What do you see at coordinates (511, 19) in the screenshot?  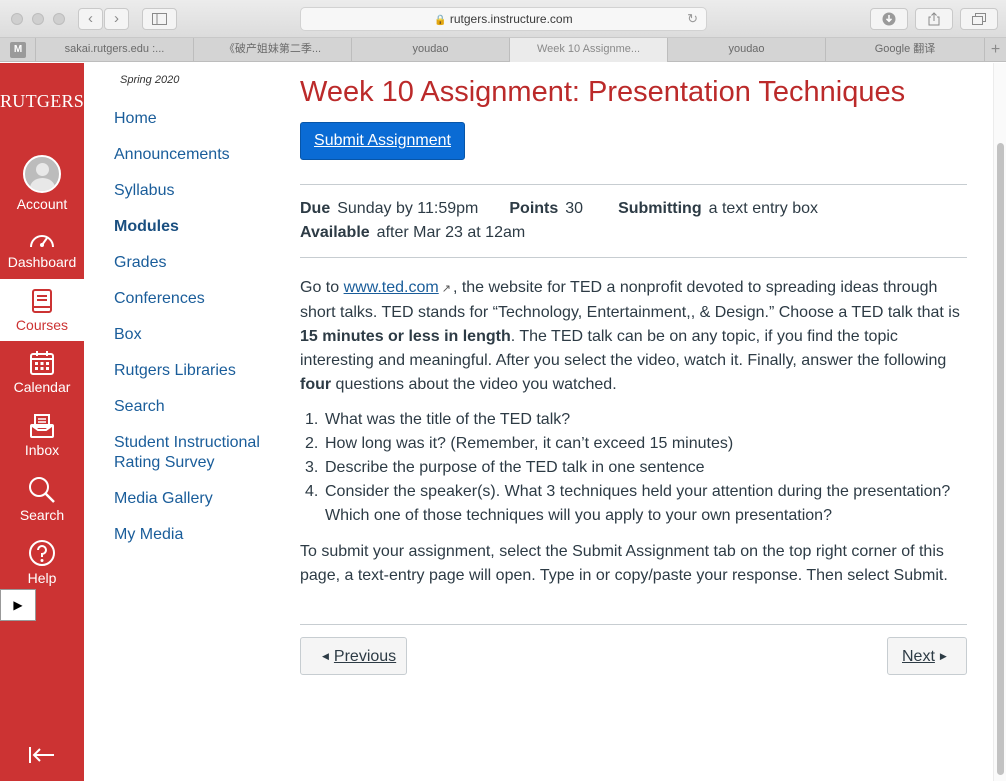 I see `address-text: rutgers.instructure.com` at bounding box center [511, 19].